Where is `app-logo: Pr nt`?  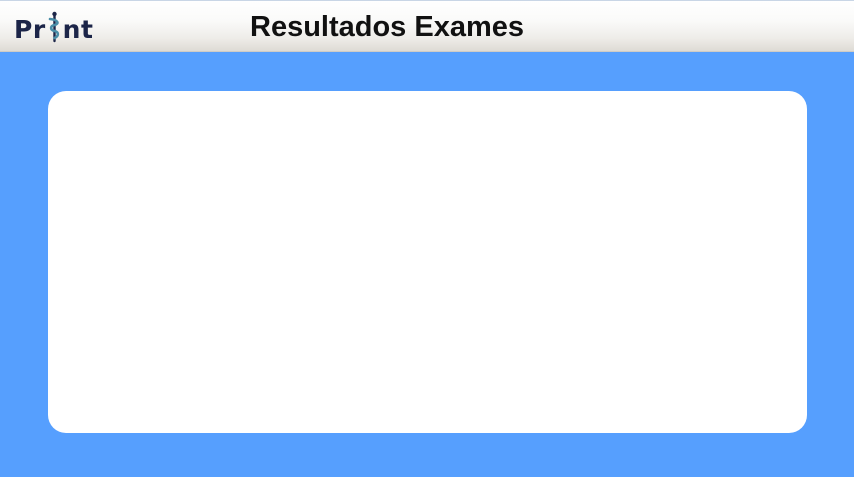
app-logo: Pr nt is located at coordinates (53, 27).